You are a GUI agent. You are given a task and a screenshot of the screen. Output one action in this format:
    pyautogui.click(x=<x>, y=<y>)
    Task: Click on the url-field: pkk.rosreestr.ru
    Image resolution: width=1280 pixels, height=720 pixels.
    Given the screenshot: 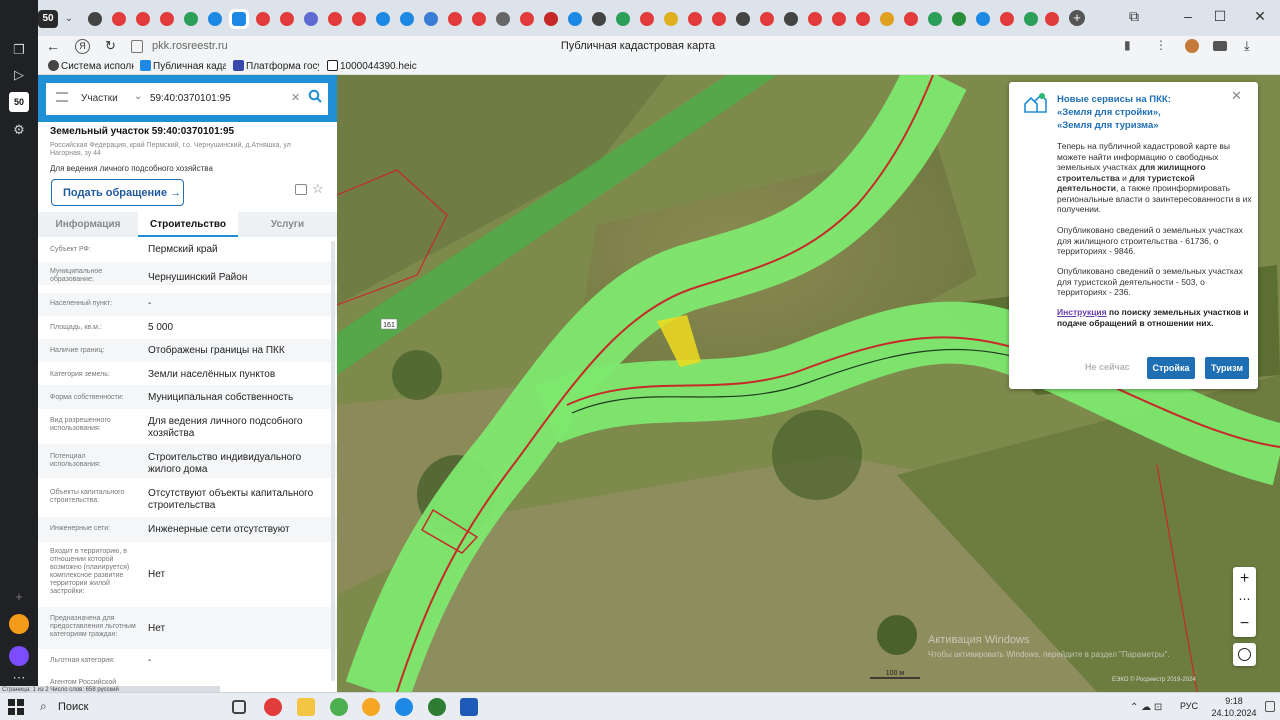 What is the action you would take?
    pyautogui.click(x=190, y=46)
    